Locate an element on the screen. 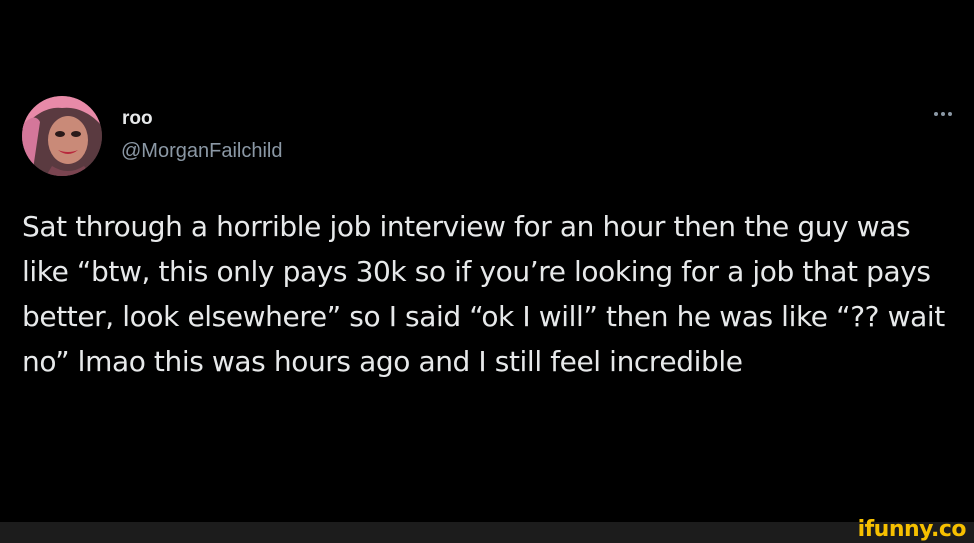 The height and width of the screenshot is (543, 974). avatar-image is located at coordinates (62, 136).